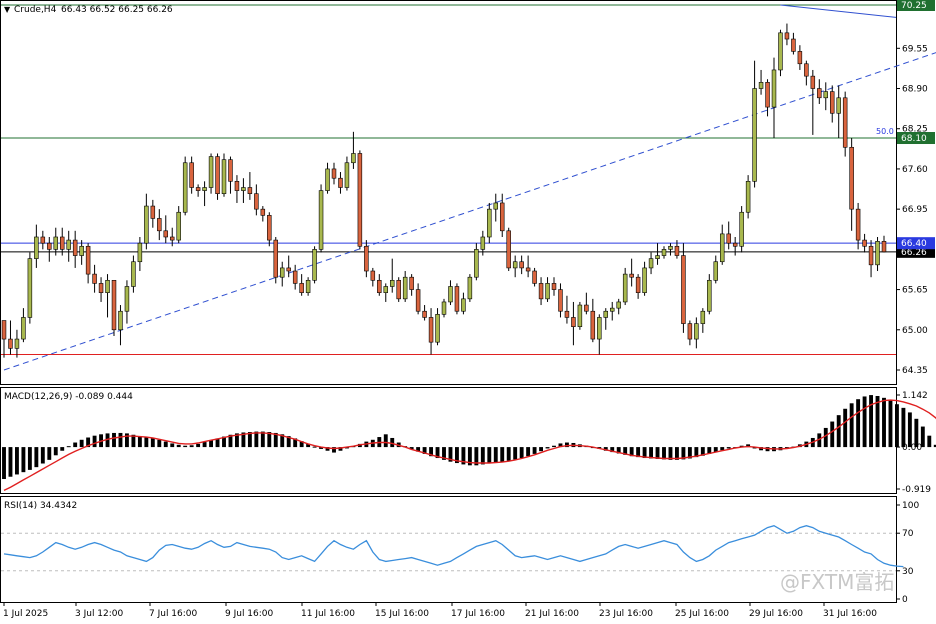 The height and width of the screenshot is (624, 936). I want to click on time-tick-label: 1 Jul 2025, so click(25, 614).